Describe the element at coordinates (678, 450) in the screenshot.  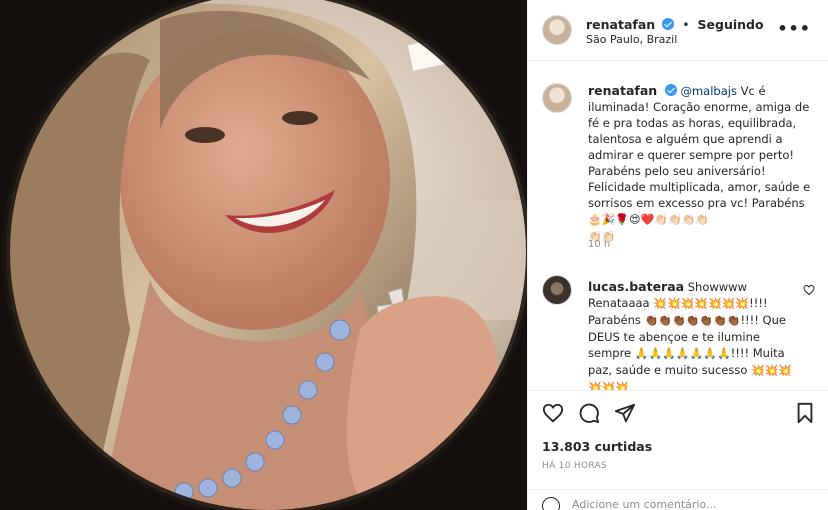
I see `actions-section: 13.803 curtidas HÁ 10 HORAS` at that location.